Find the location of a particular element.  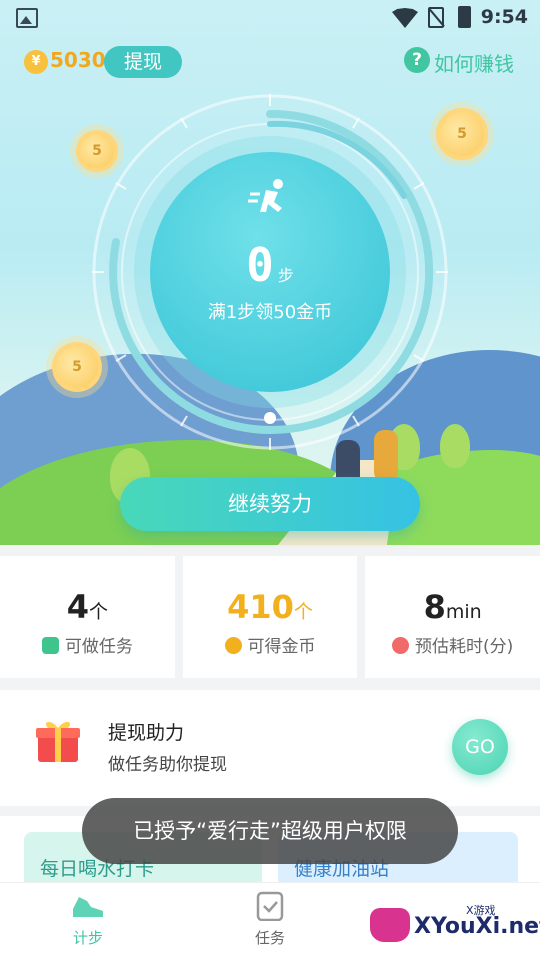

step-unit: 步 is located at coordinates (285, 275).